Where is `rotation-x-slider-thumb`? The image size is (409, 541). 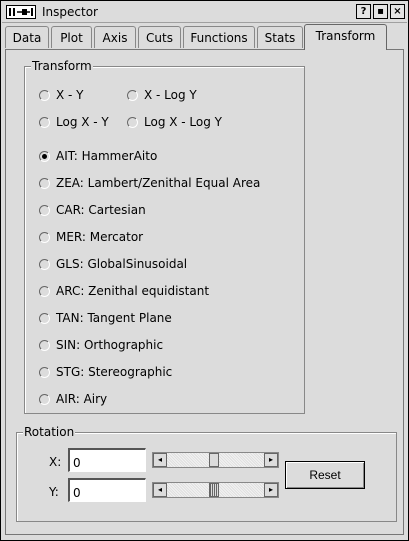 rotation-x-slider-thumb is located at coordinates (214, 460).